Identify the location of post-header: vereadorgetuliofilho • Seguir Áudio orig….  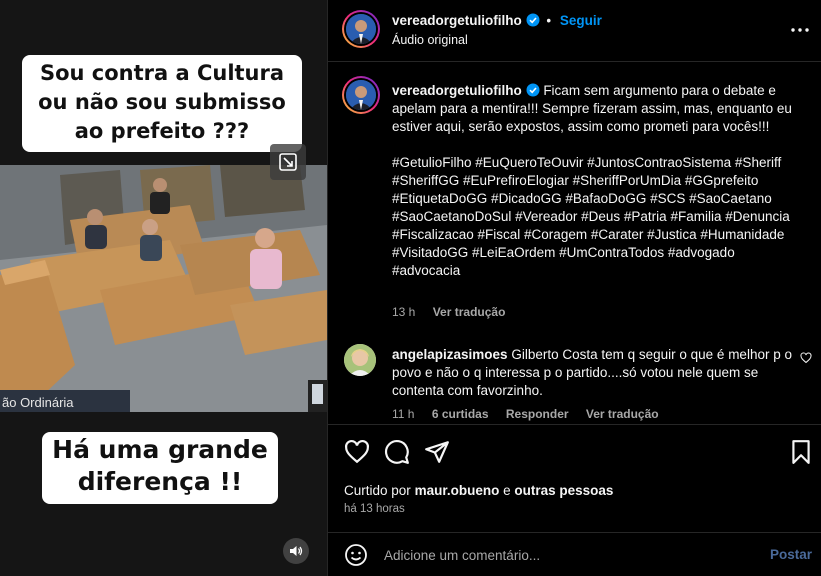
(574, 31).